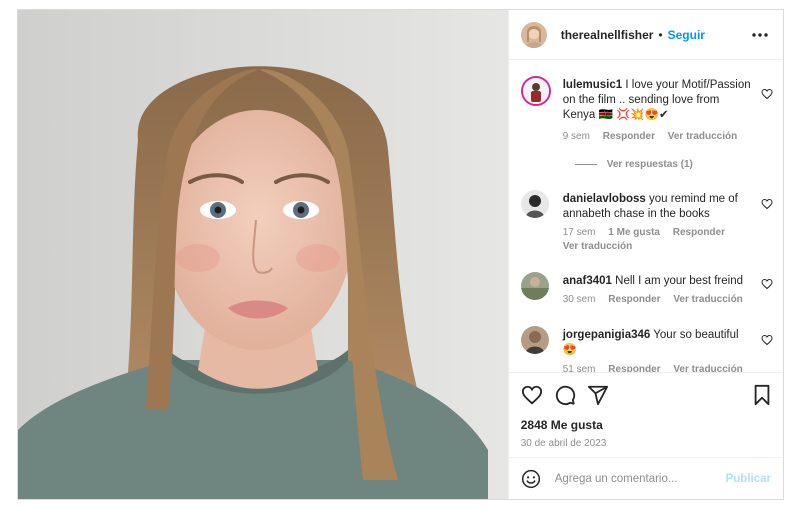 The image size is (800, 514). What do you see at coordinates (760, 35) in the screenshot?
I see `more-options-icon` at bounding box center [760, 35].